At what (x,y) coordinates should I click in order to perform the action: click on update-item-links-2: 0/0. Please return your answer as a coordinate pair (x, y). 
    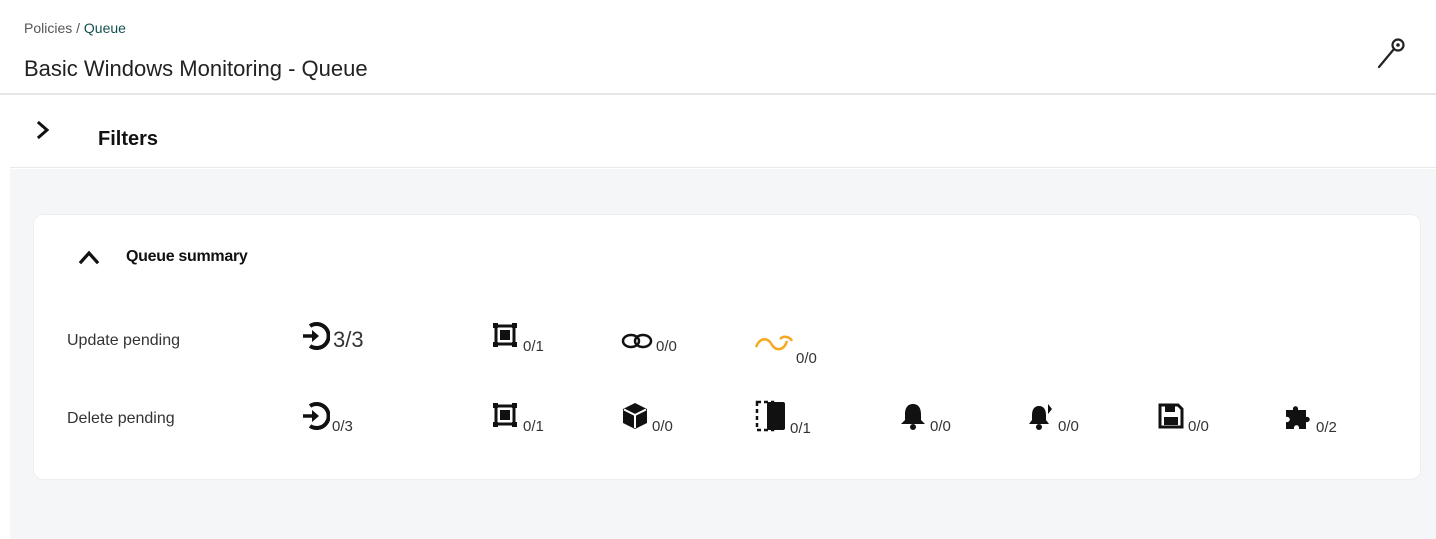
    Looking at the image, I should click on (785, 350).